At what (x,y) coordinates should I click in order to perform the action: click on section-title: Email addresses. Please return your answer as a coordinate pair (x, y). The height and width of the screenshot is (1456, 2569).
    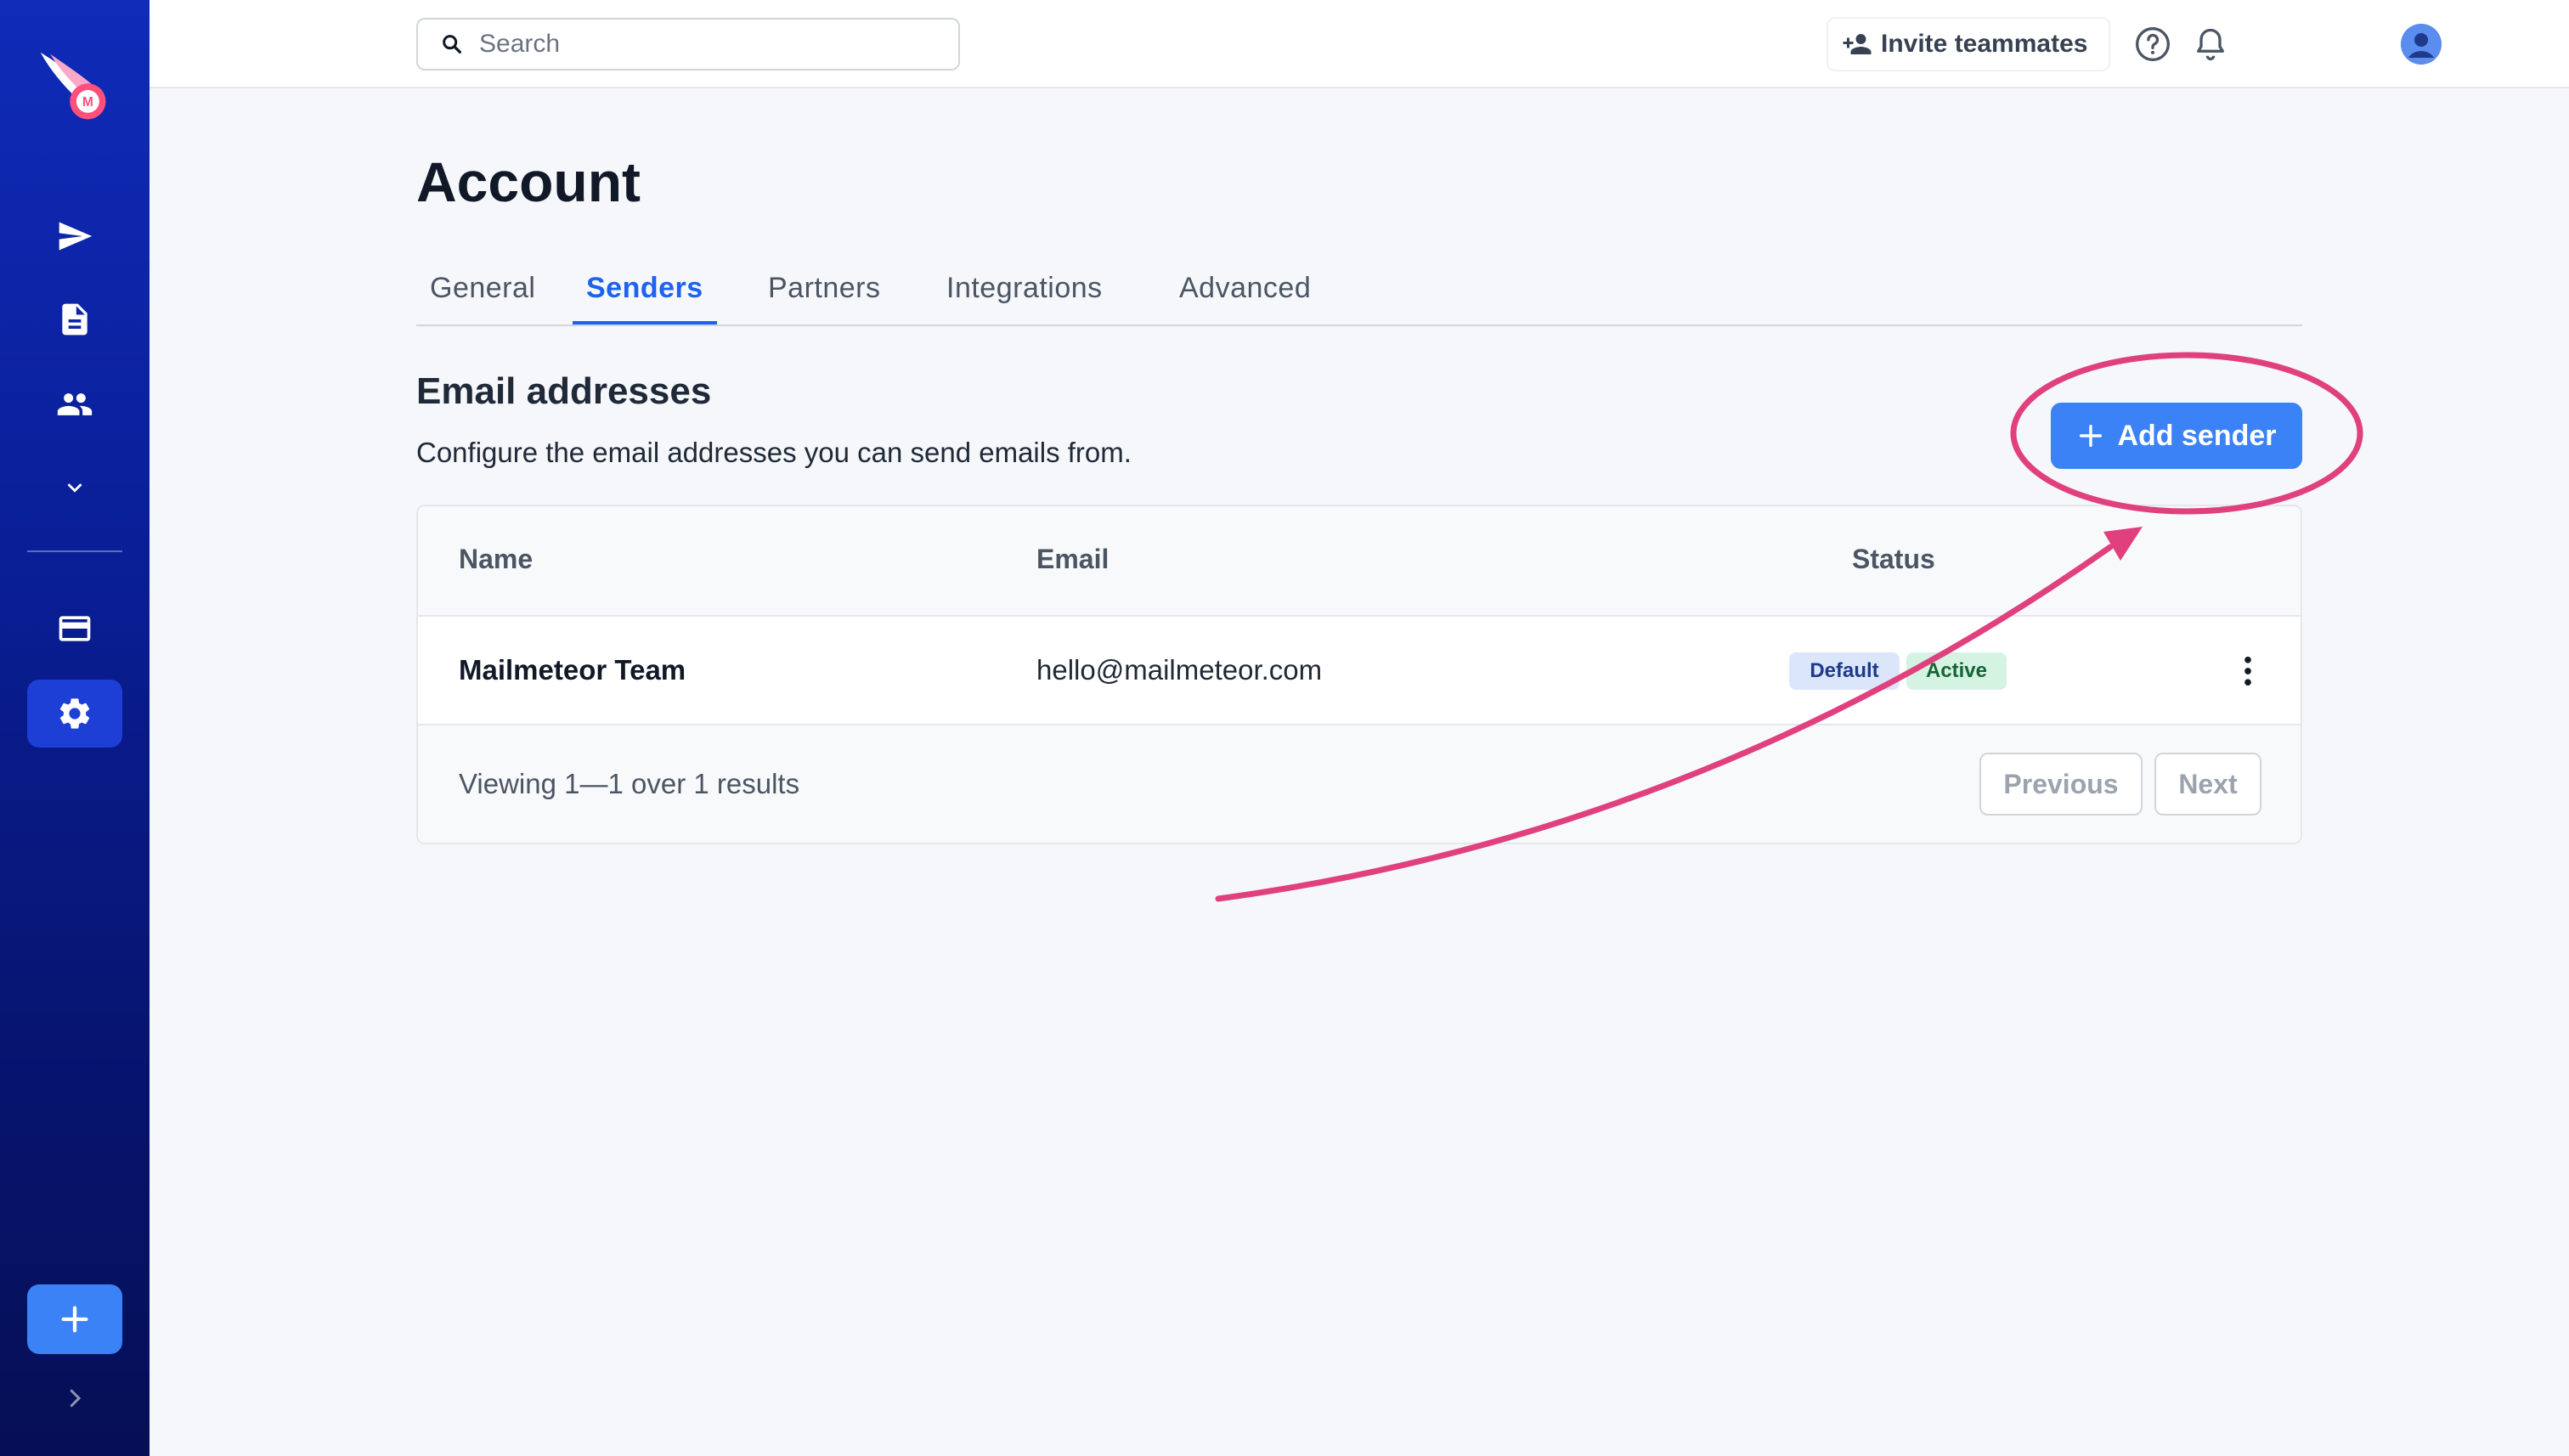
    Looking at the image, I should click on (564, 391).